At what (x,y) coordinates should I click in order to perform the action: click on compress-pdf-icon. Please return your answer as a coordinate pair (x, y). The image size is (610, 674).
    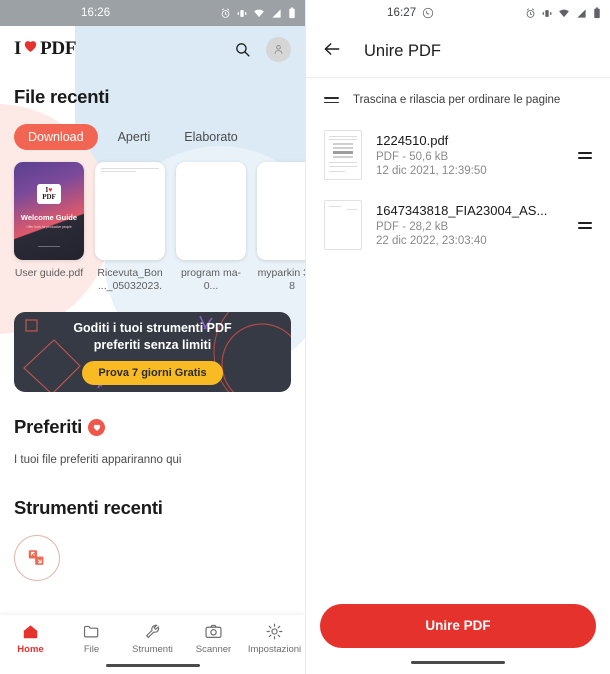
    Looking at the image, I should click on (36, 558).